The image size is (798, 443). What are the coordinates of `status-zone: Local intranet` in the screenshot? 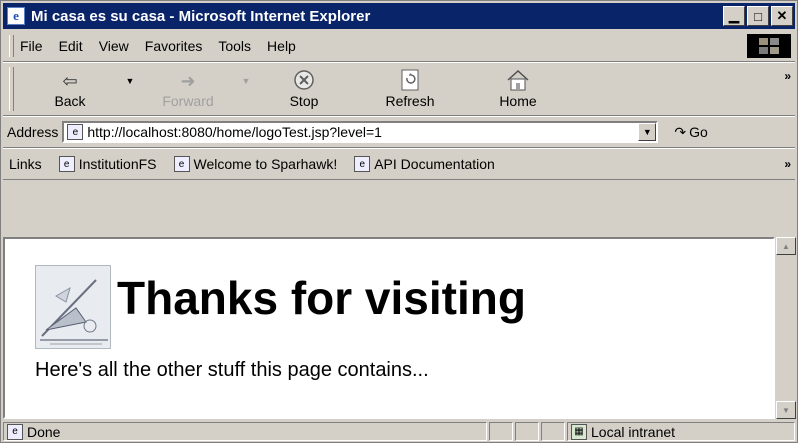 It's located at (633, 431).